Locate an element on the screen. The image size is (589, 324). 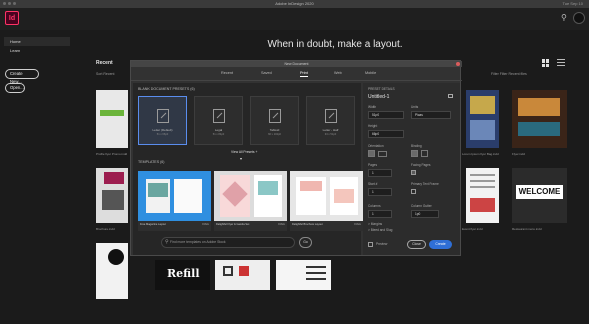
list-view-icon is located at coordinates (561, 63).